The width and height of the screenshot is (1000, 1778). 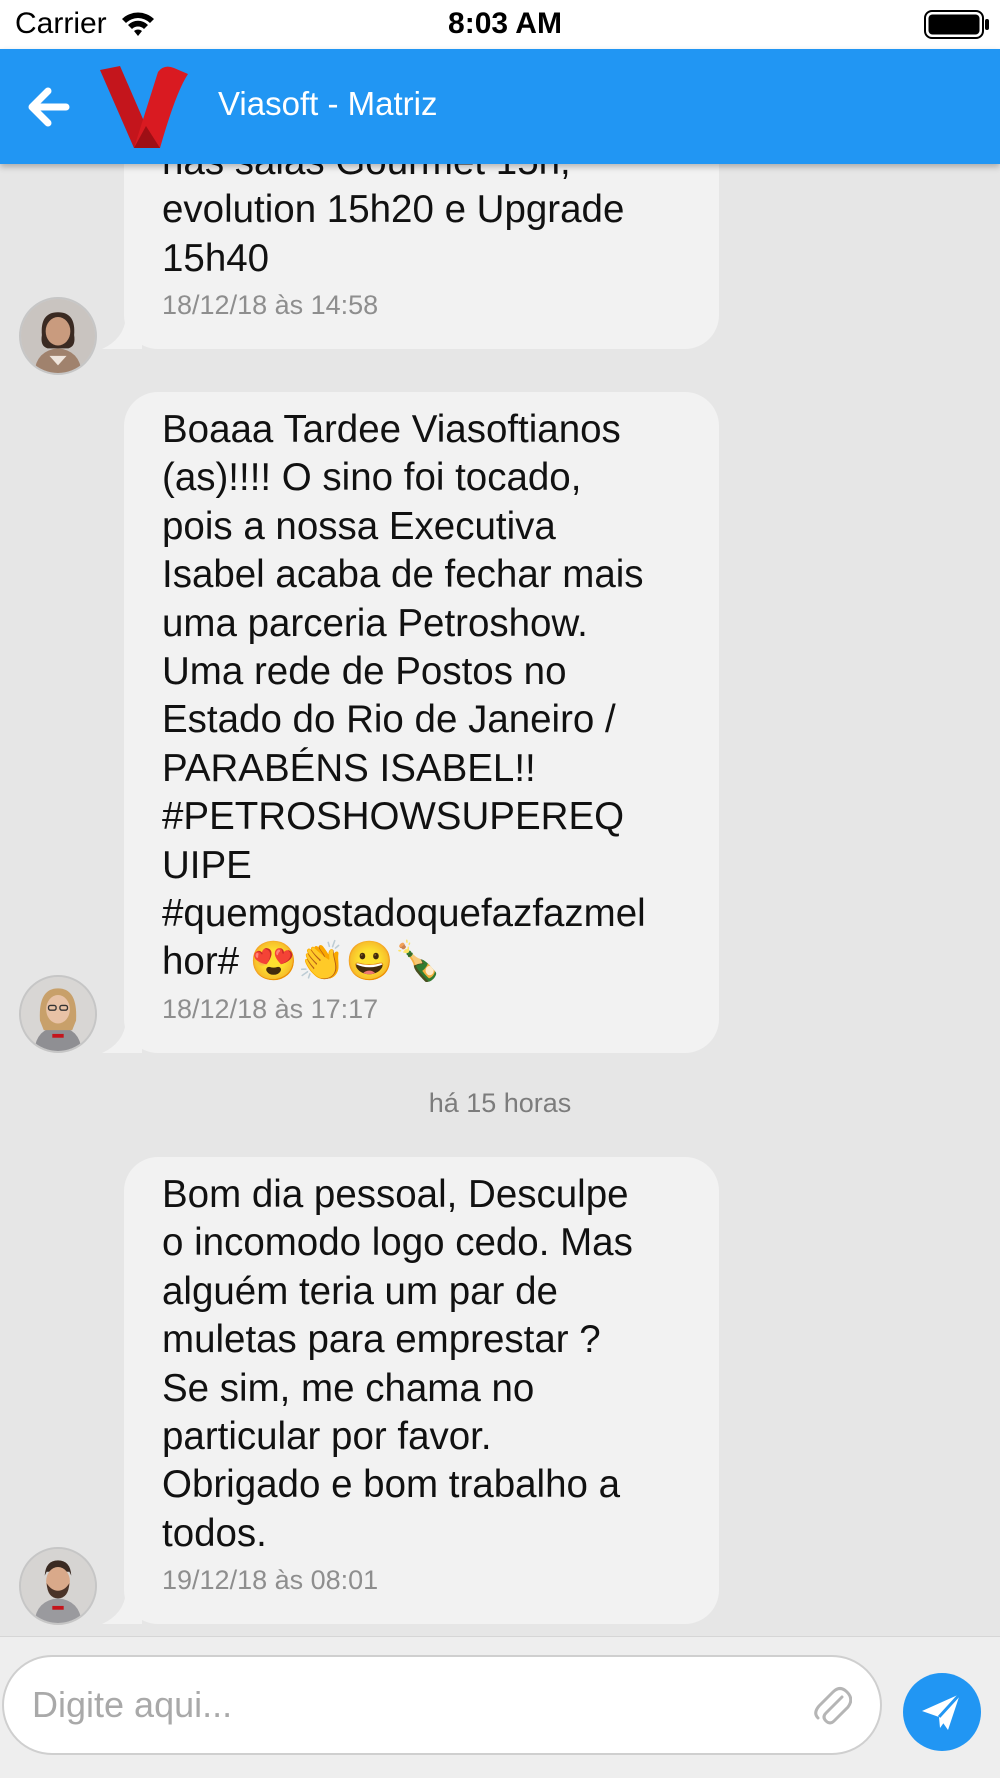 I want to click on composer, so click(x=500, y=1707).